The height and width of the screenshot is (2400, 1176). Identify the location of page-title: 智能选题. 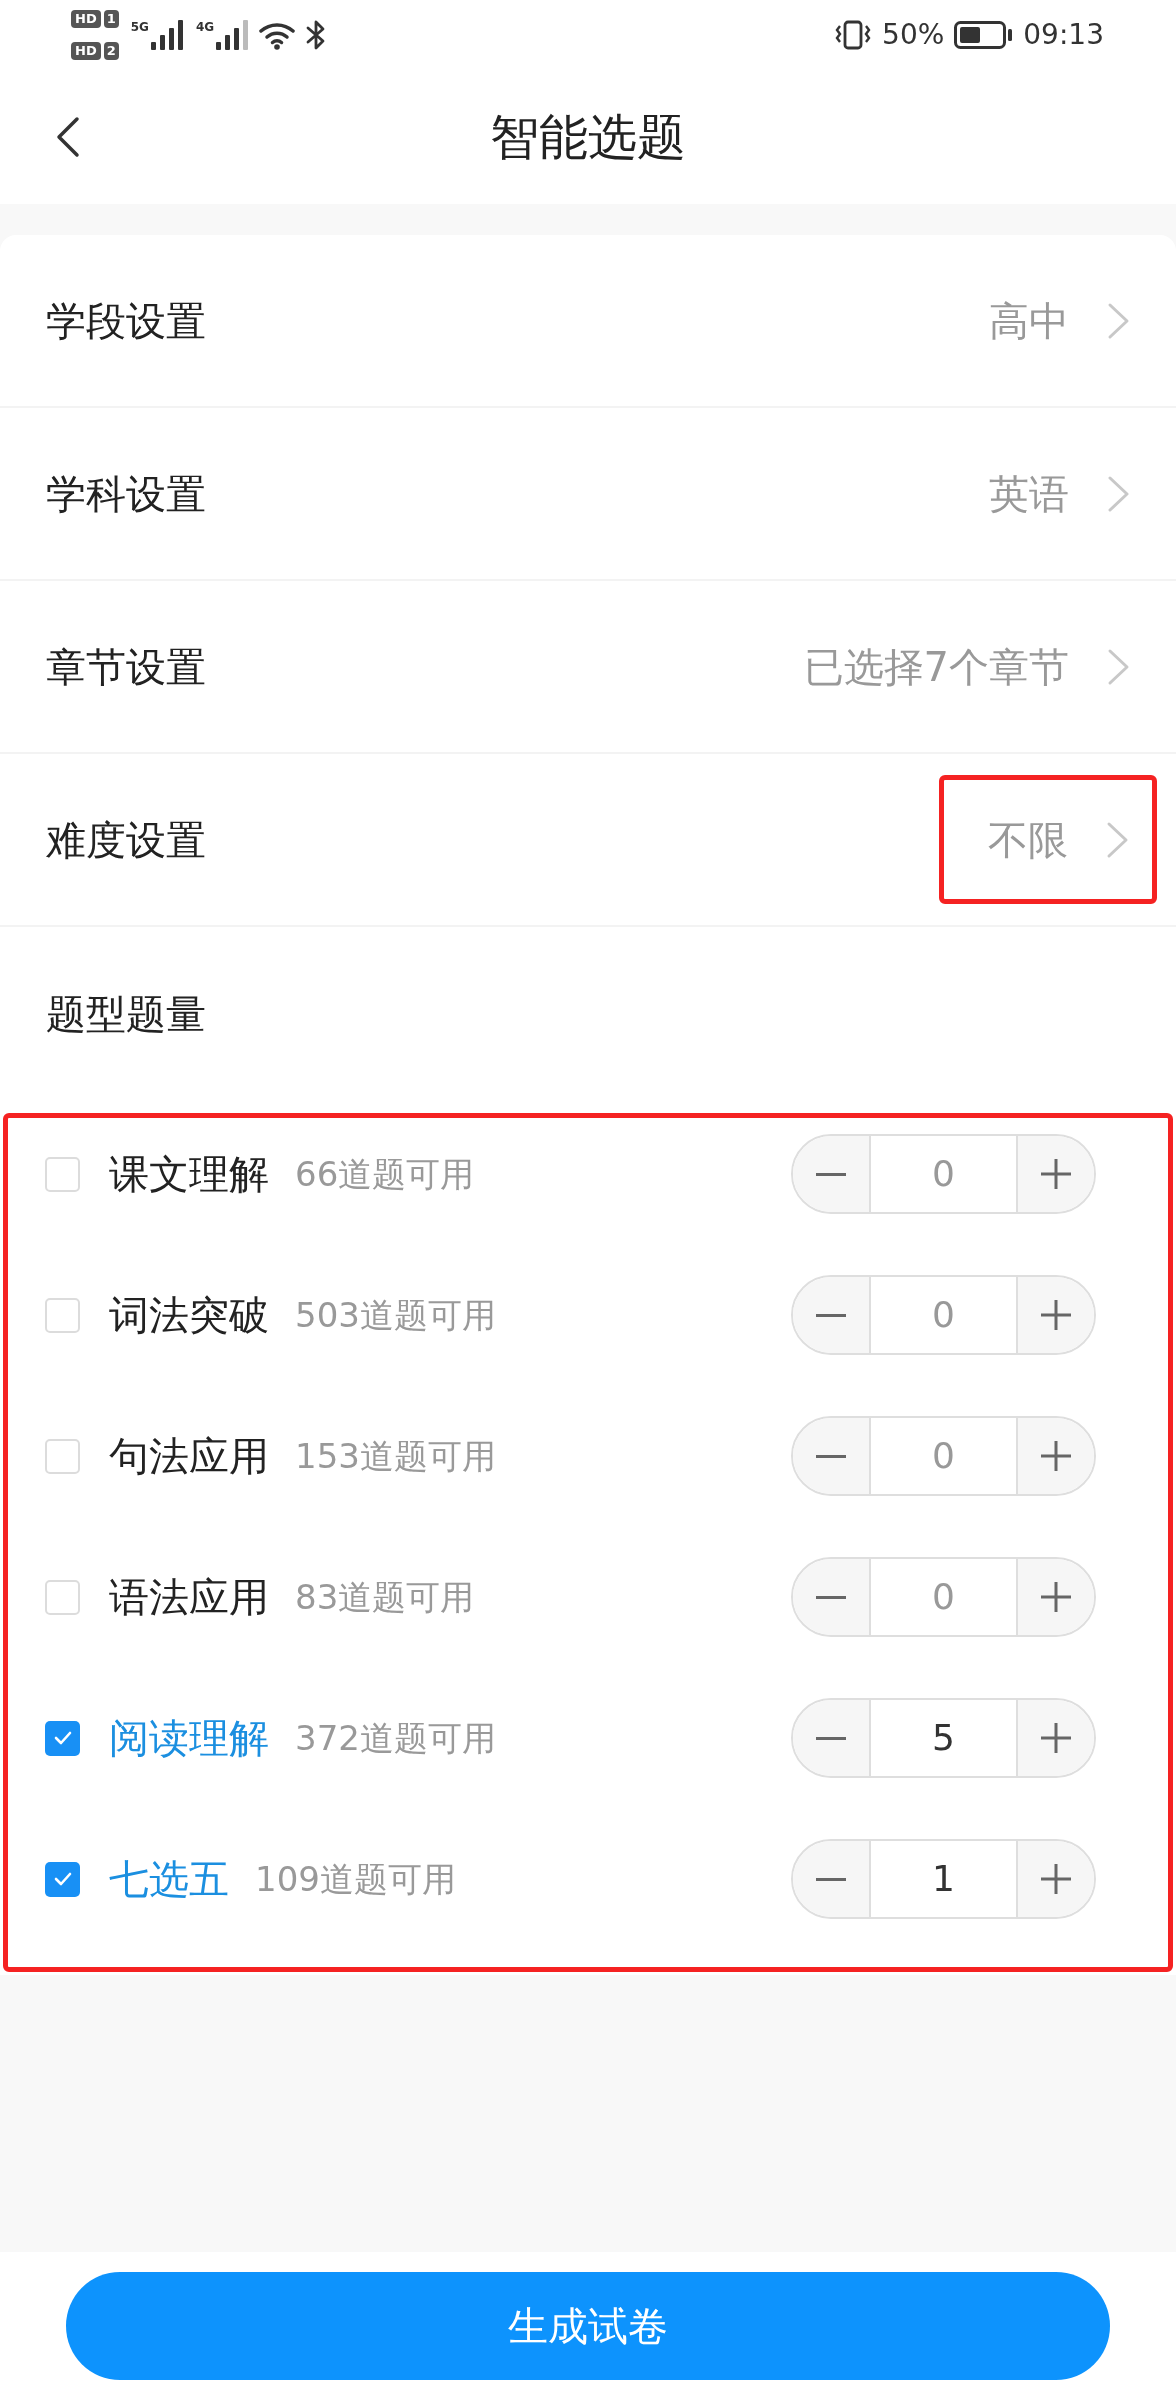
(588, 137).